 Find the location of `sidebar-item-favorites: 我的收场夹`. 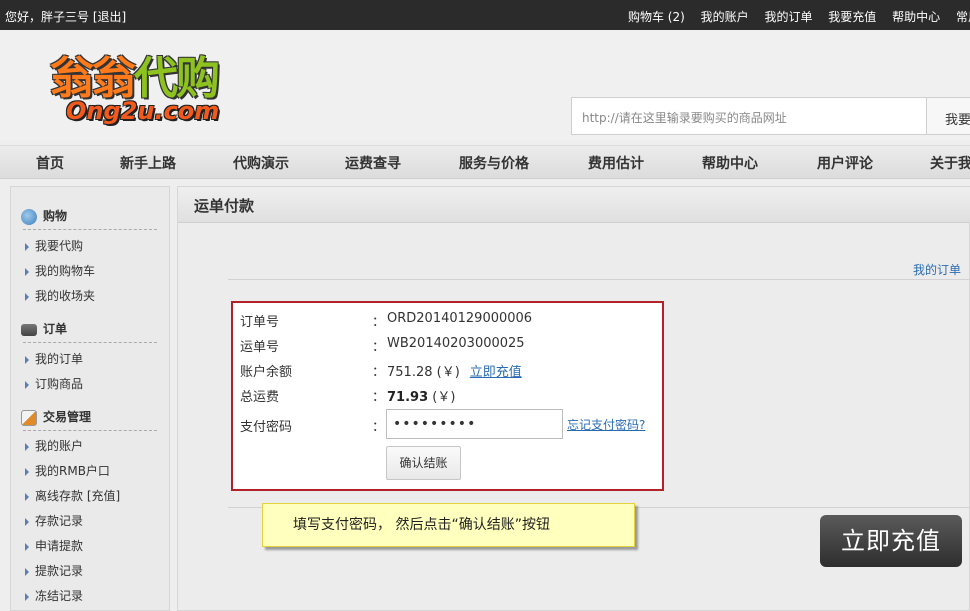

sidebar-item-favorites: 我的收场夹 is located at coordinates (60, 295).